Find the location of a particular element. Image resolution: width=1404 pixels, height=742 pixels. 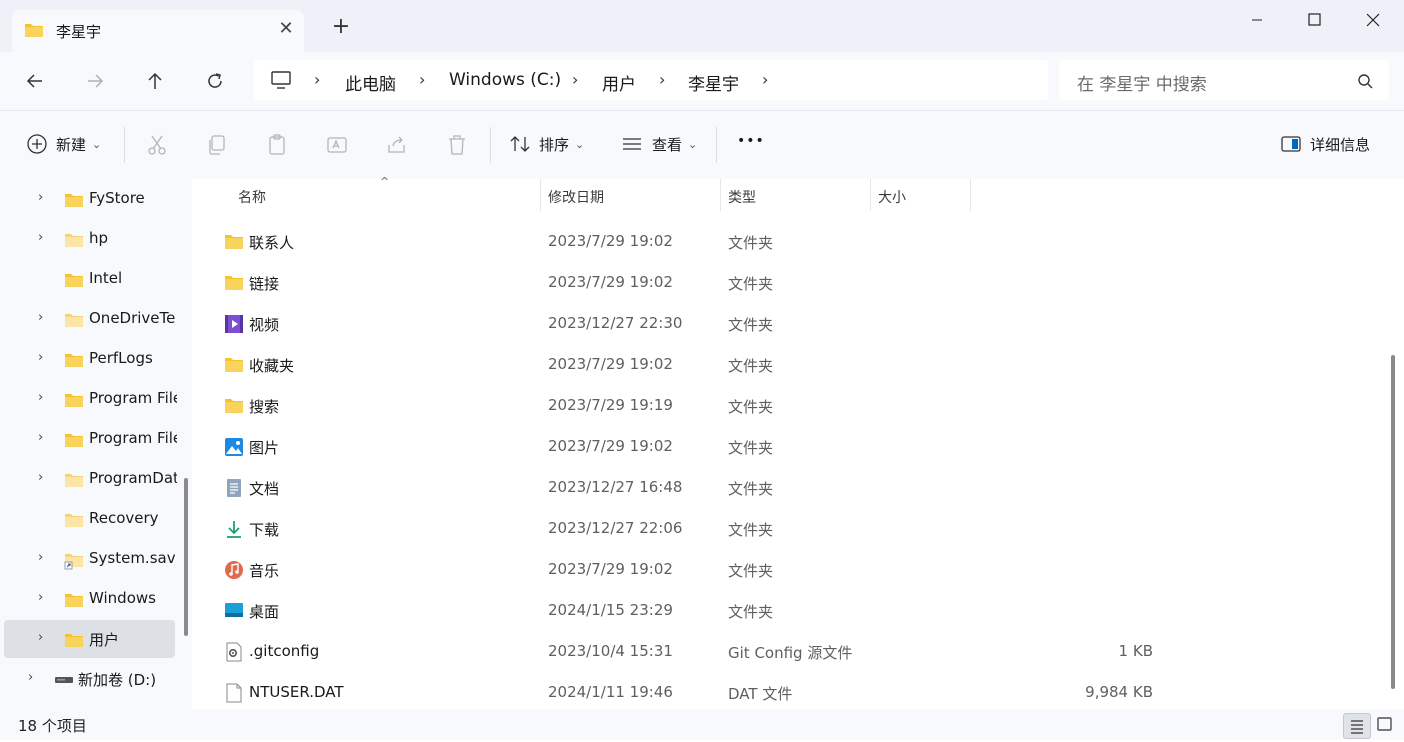

tree-item-drive-d: › 新加卷 (D:) is located at coordinates (89, 679).